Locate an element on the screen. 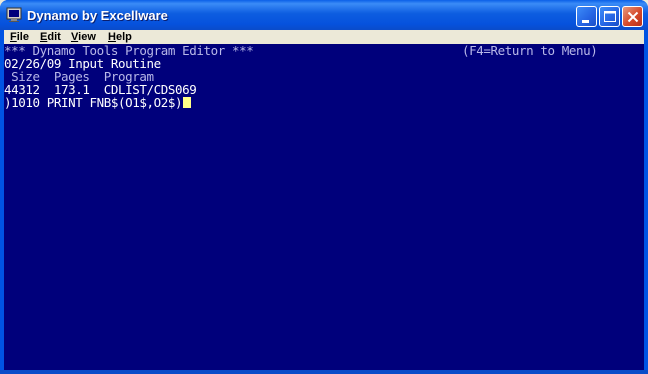 The width and height of the screenshot is (648, 374). menu-file-label: ile is located at coordinates (22, 37).